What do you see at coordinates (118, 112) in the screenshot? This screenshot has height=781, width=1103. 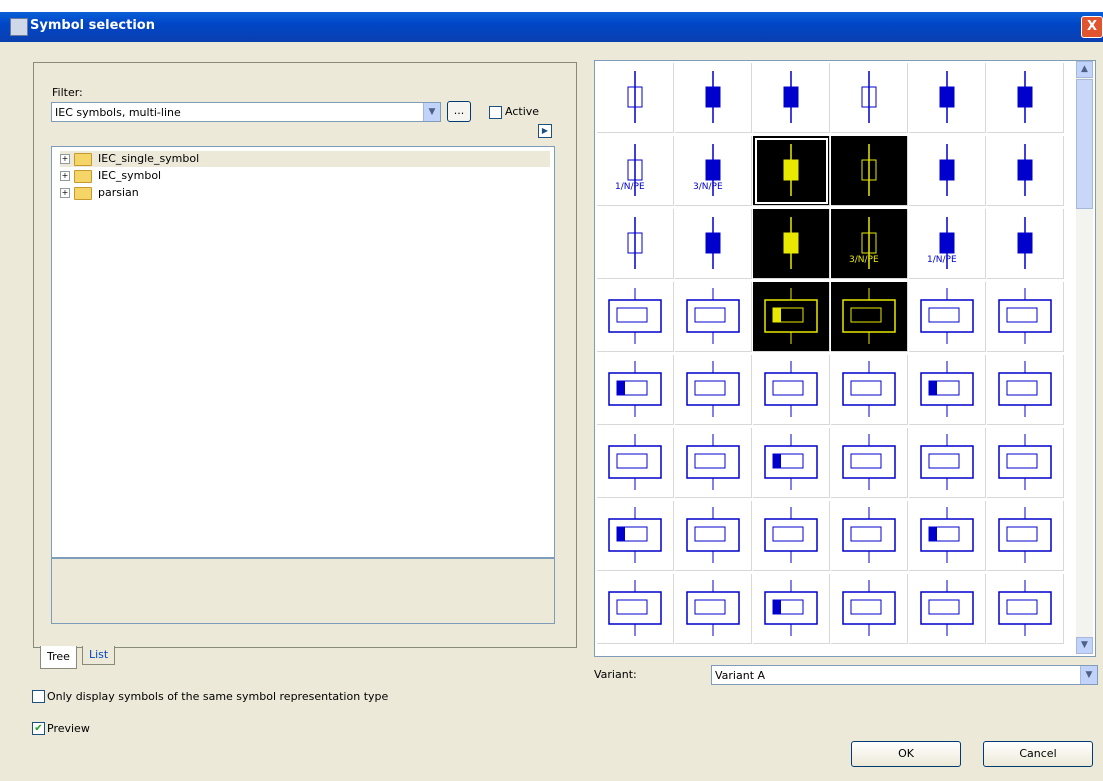 I see `filter-value: IEC symbols, multi-line` at bounding box center [118, 112].